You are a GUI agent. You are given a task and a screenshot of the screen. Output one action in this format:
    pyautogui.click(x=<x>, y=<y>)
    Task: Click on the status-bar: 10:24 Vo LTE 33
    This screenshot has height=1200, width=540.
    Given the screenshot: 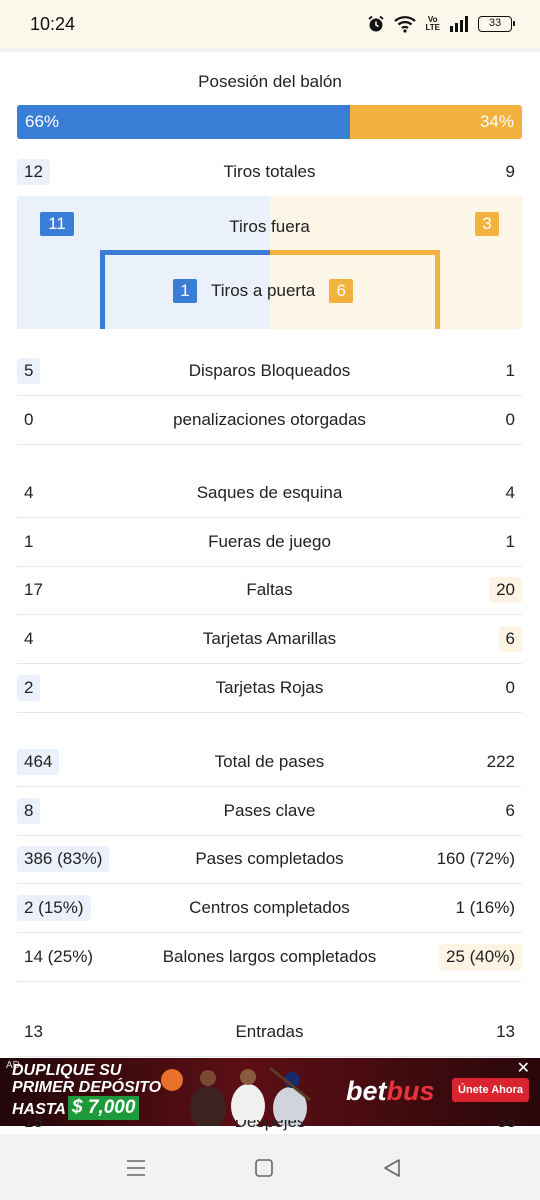 What is the action you would take?
    pyautogui.click(x=270, y=24)
    